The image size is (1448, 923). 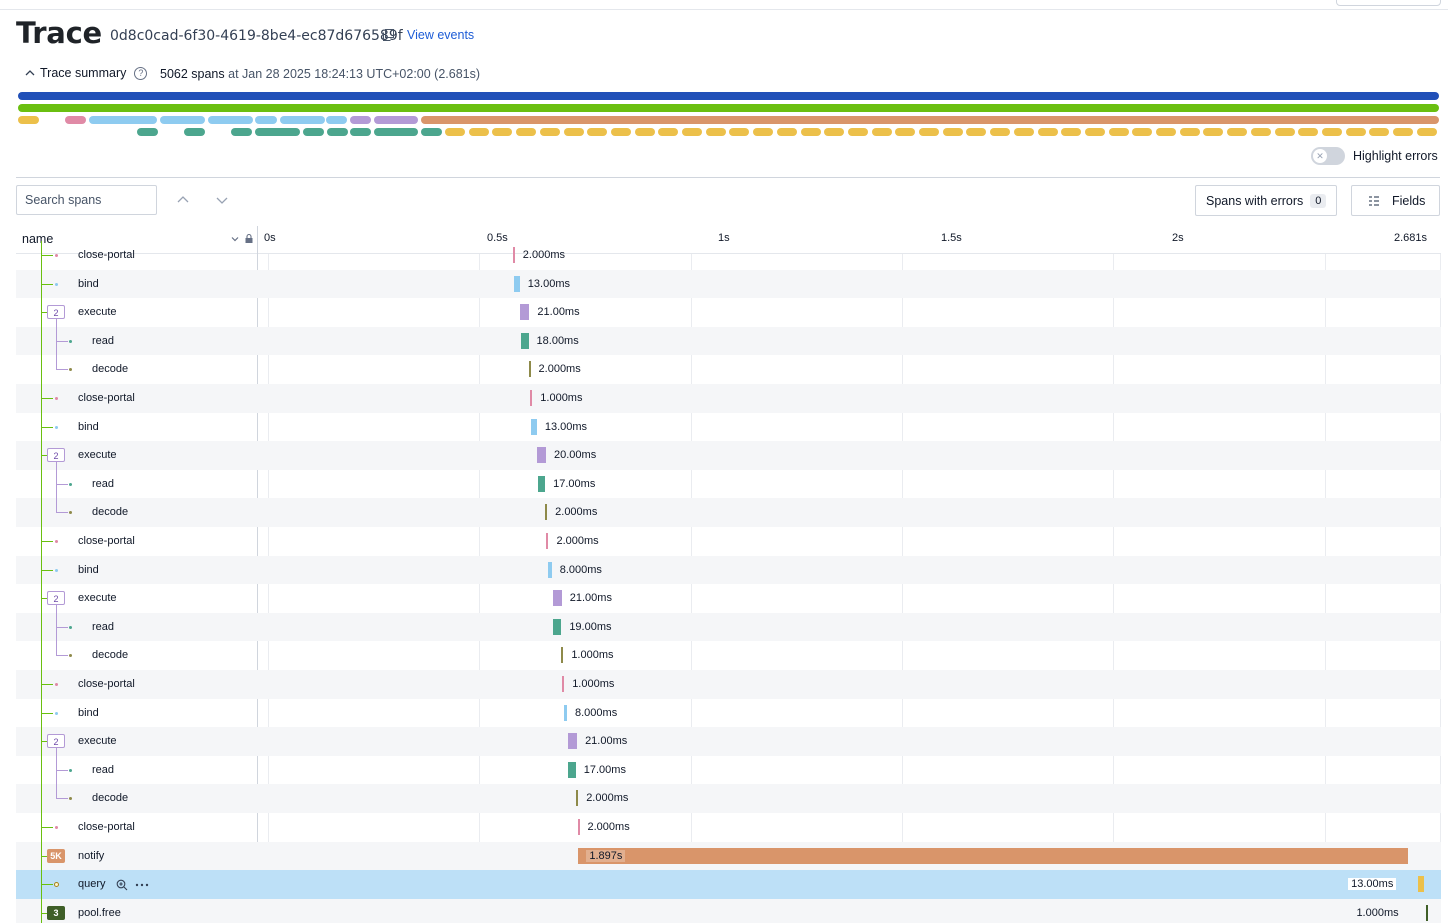 I want to click on span-row: 3 pool.free 1.000ms, so click(x=728, y=910).